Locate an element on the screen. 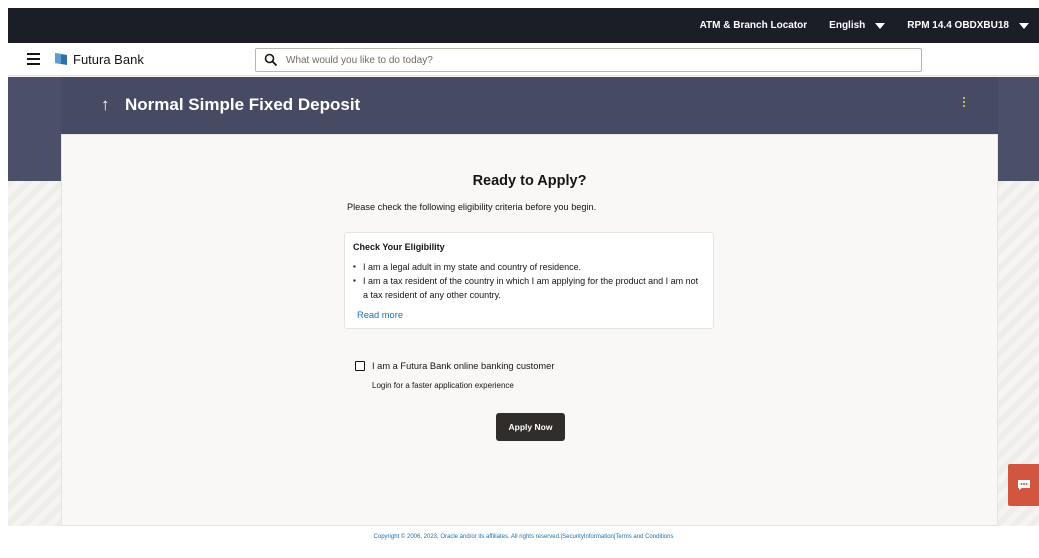 This screenshot has height=558, width=1039. app-header: Futura Bank is located at coordinates (523, 59).